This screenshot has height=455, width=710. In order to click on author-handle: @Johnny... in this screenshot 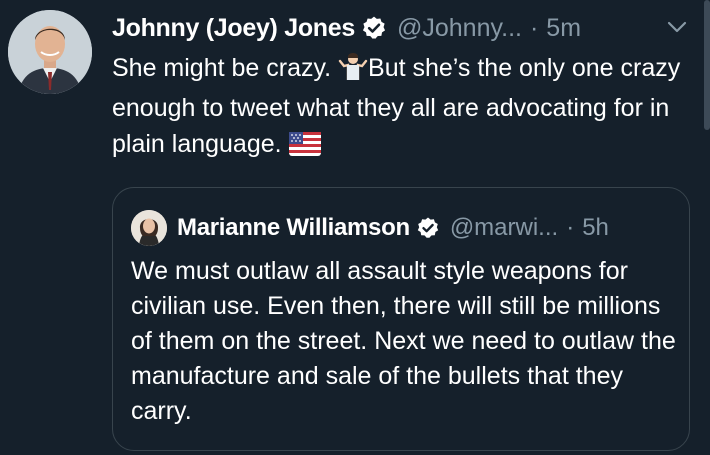, I will do `click(459, 28)`.